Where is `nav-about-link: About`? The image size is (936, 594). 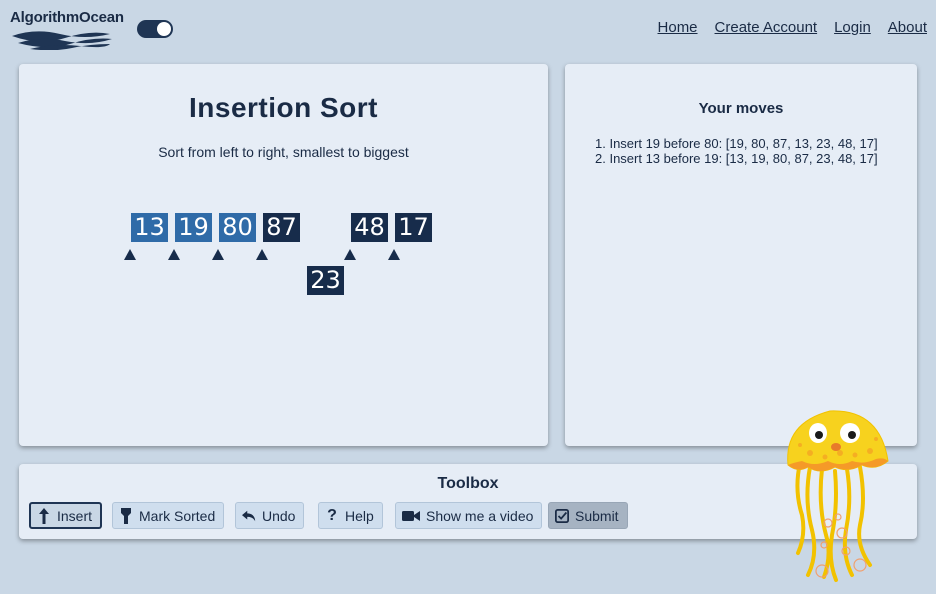
nav-about-link: About is located at coordinates (907, 27).